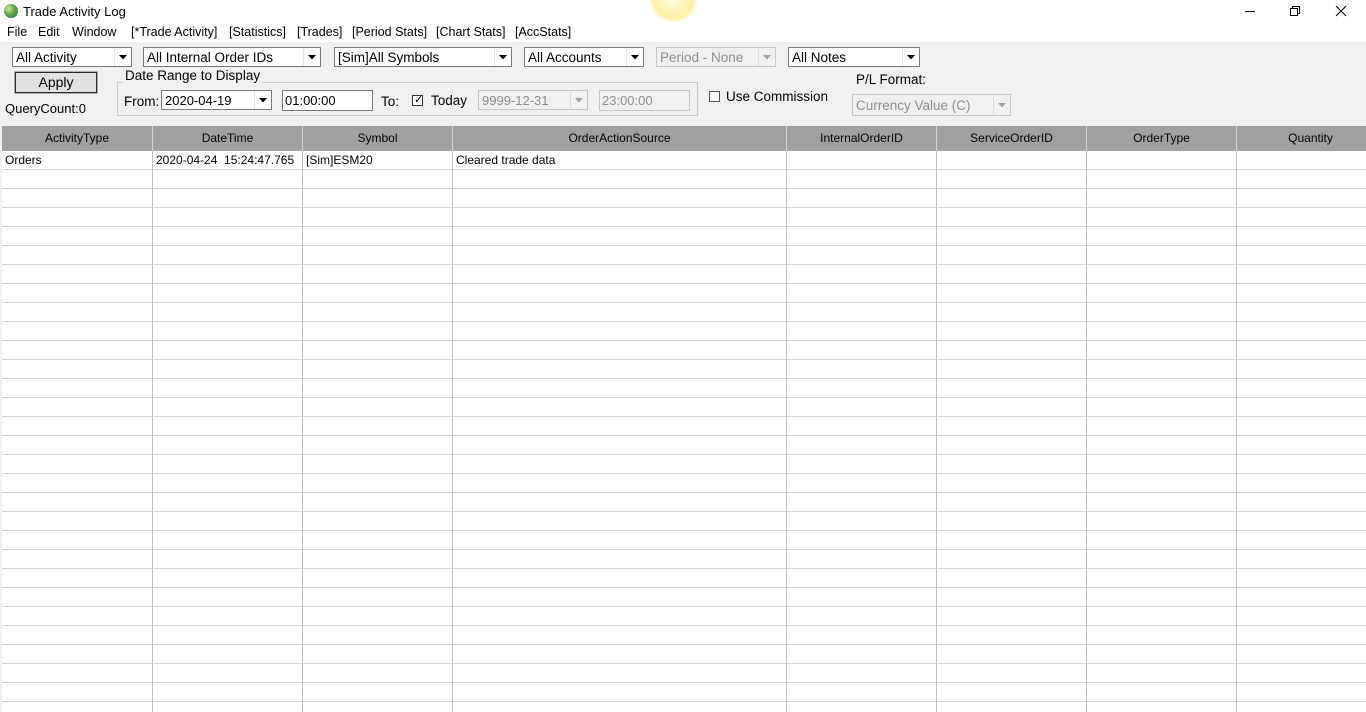 The image size is (1366, 712). Describe the element at coordinates (56, 82) in the screenshot. I see `apply-button: Apply` at that location.